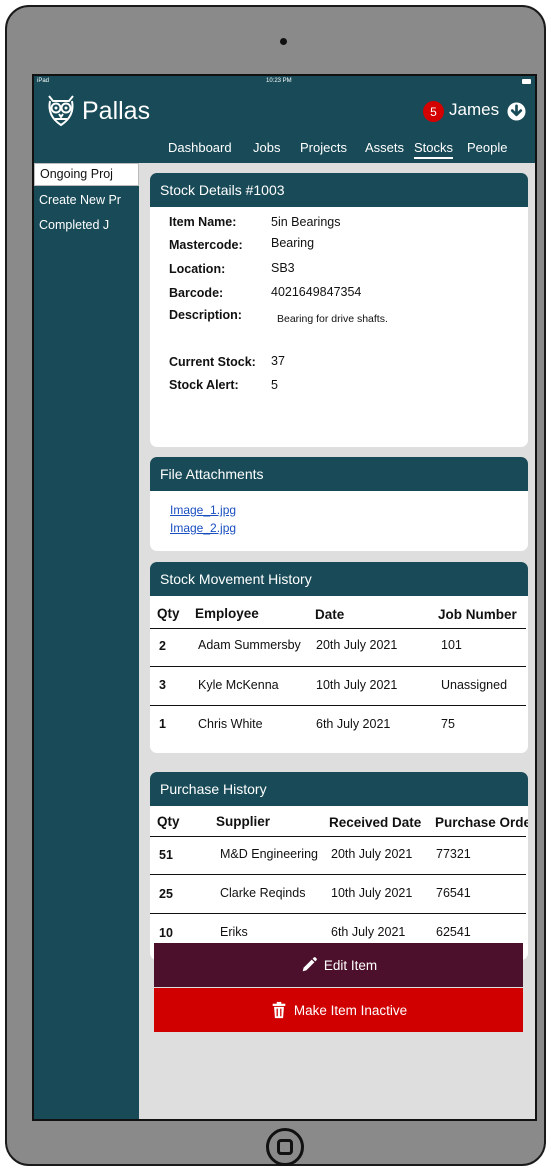 The height and width of the screenshot is (1171, 551). Describe the element at coordinates (306, 222) in the screenshot. I see `item-name-value: 5in Bearings` at that location.